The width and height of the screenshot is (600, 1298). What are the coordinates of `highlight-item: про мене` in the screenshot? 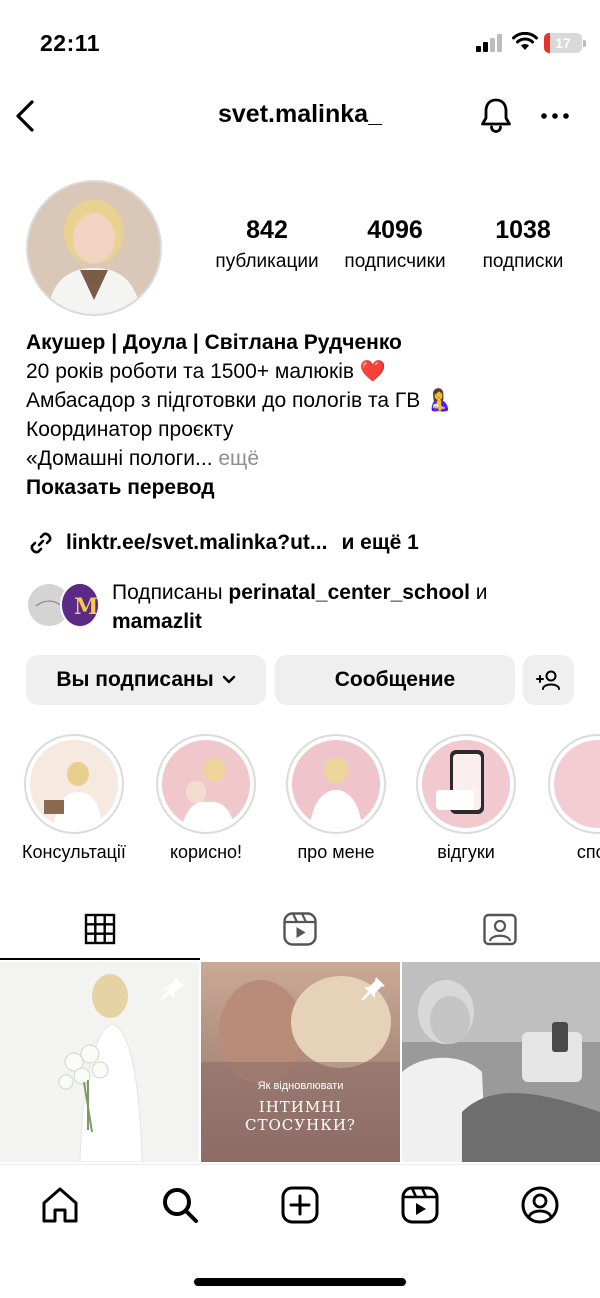 It's located at (336, 798).